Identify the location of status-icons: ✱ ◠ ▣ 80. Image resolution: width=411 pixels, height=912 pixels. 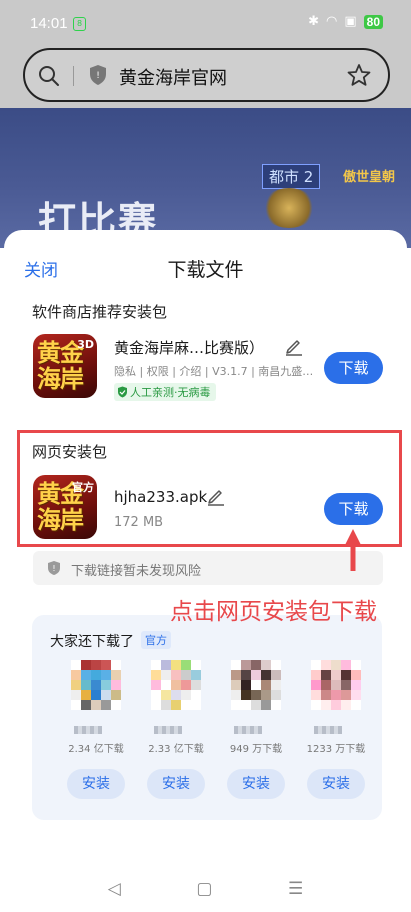
(345, 21).